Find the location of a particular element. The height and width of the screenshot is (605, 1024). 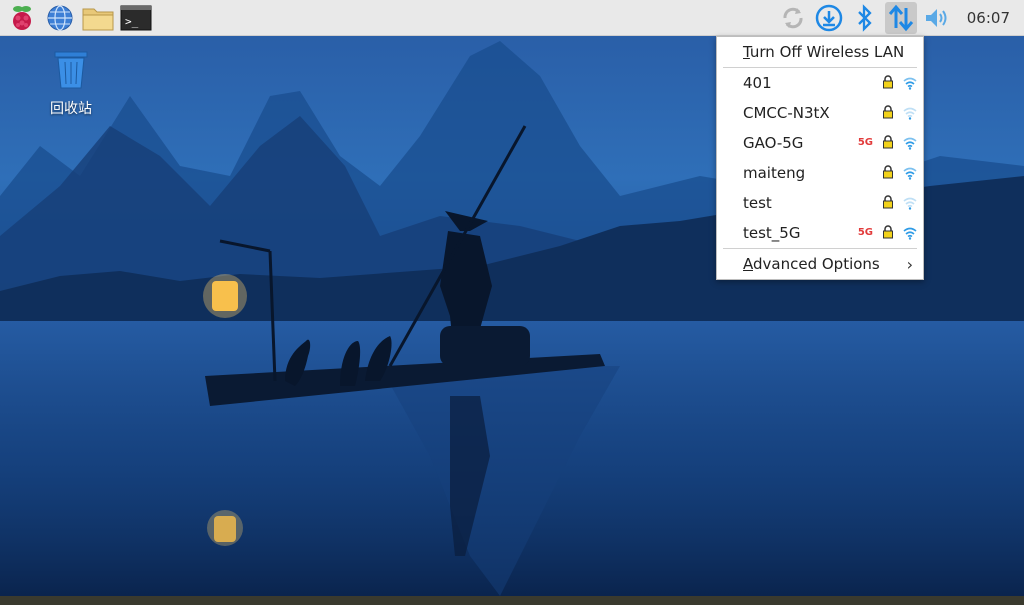

advanced-options-label: Advanced Options is located at coordinates (811, 264).